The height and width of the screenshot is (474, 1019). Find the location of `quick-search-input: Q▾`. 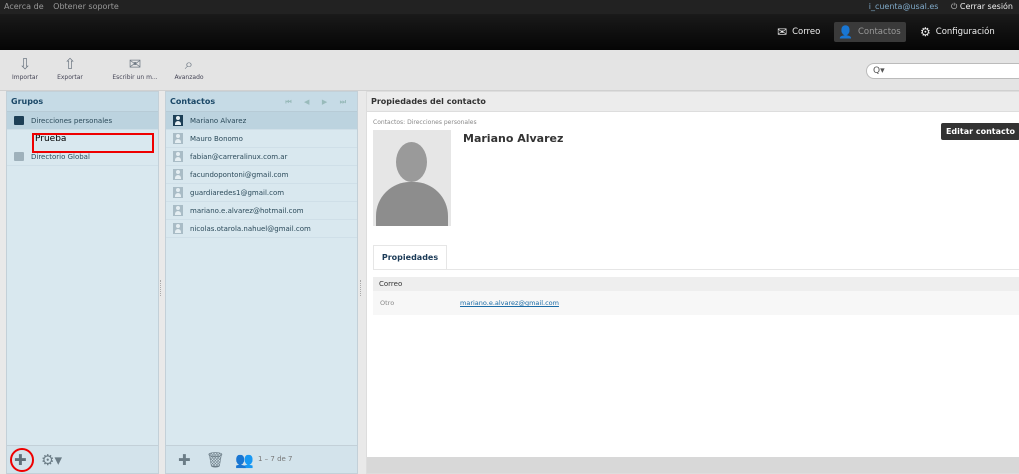

quick-search-input: Q▾ is located at coordinates (942, 71).